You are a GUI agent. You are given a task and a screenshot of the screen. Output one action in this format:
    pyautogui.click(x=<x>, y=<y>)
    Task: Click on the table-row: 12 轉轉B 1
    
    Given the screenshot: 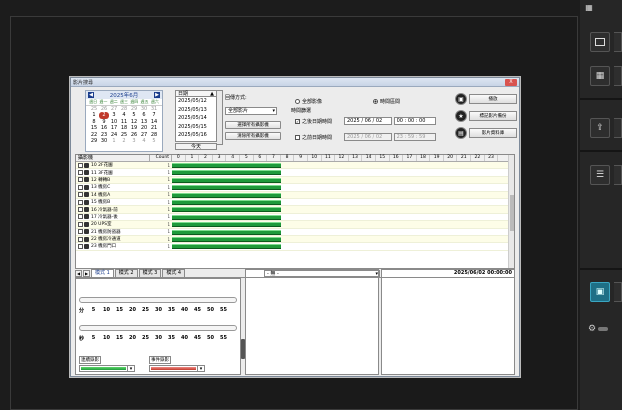 What is the action you would take?
    pyautogui.click(x=295, y=180)
    